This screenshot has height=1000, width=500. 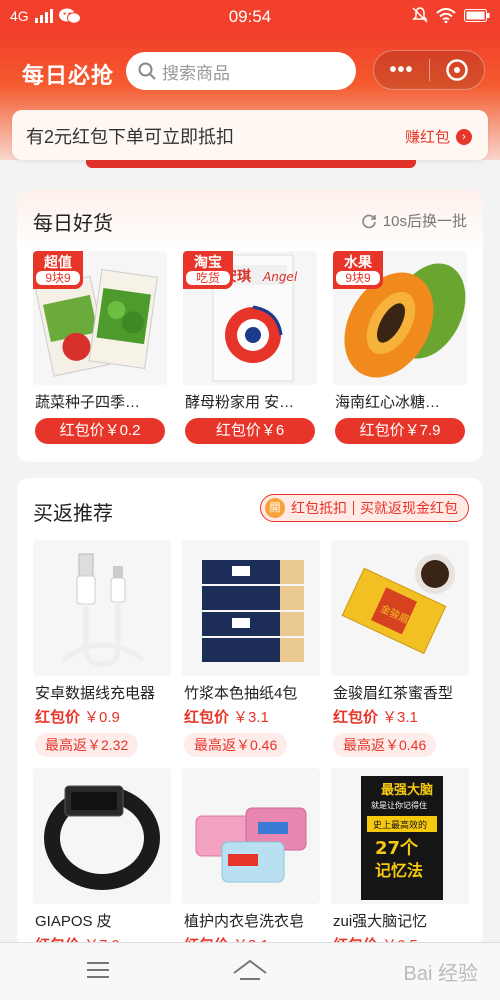 I want to click on book-cover-line1: 最强大脑, so click(x=407, y=790).